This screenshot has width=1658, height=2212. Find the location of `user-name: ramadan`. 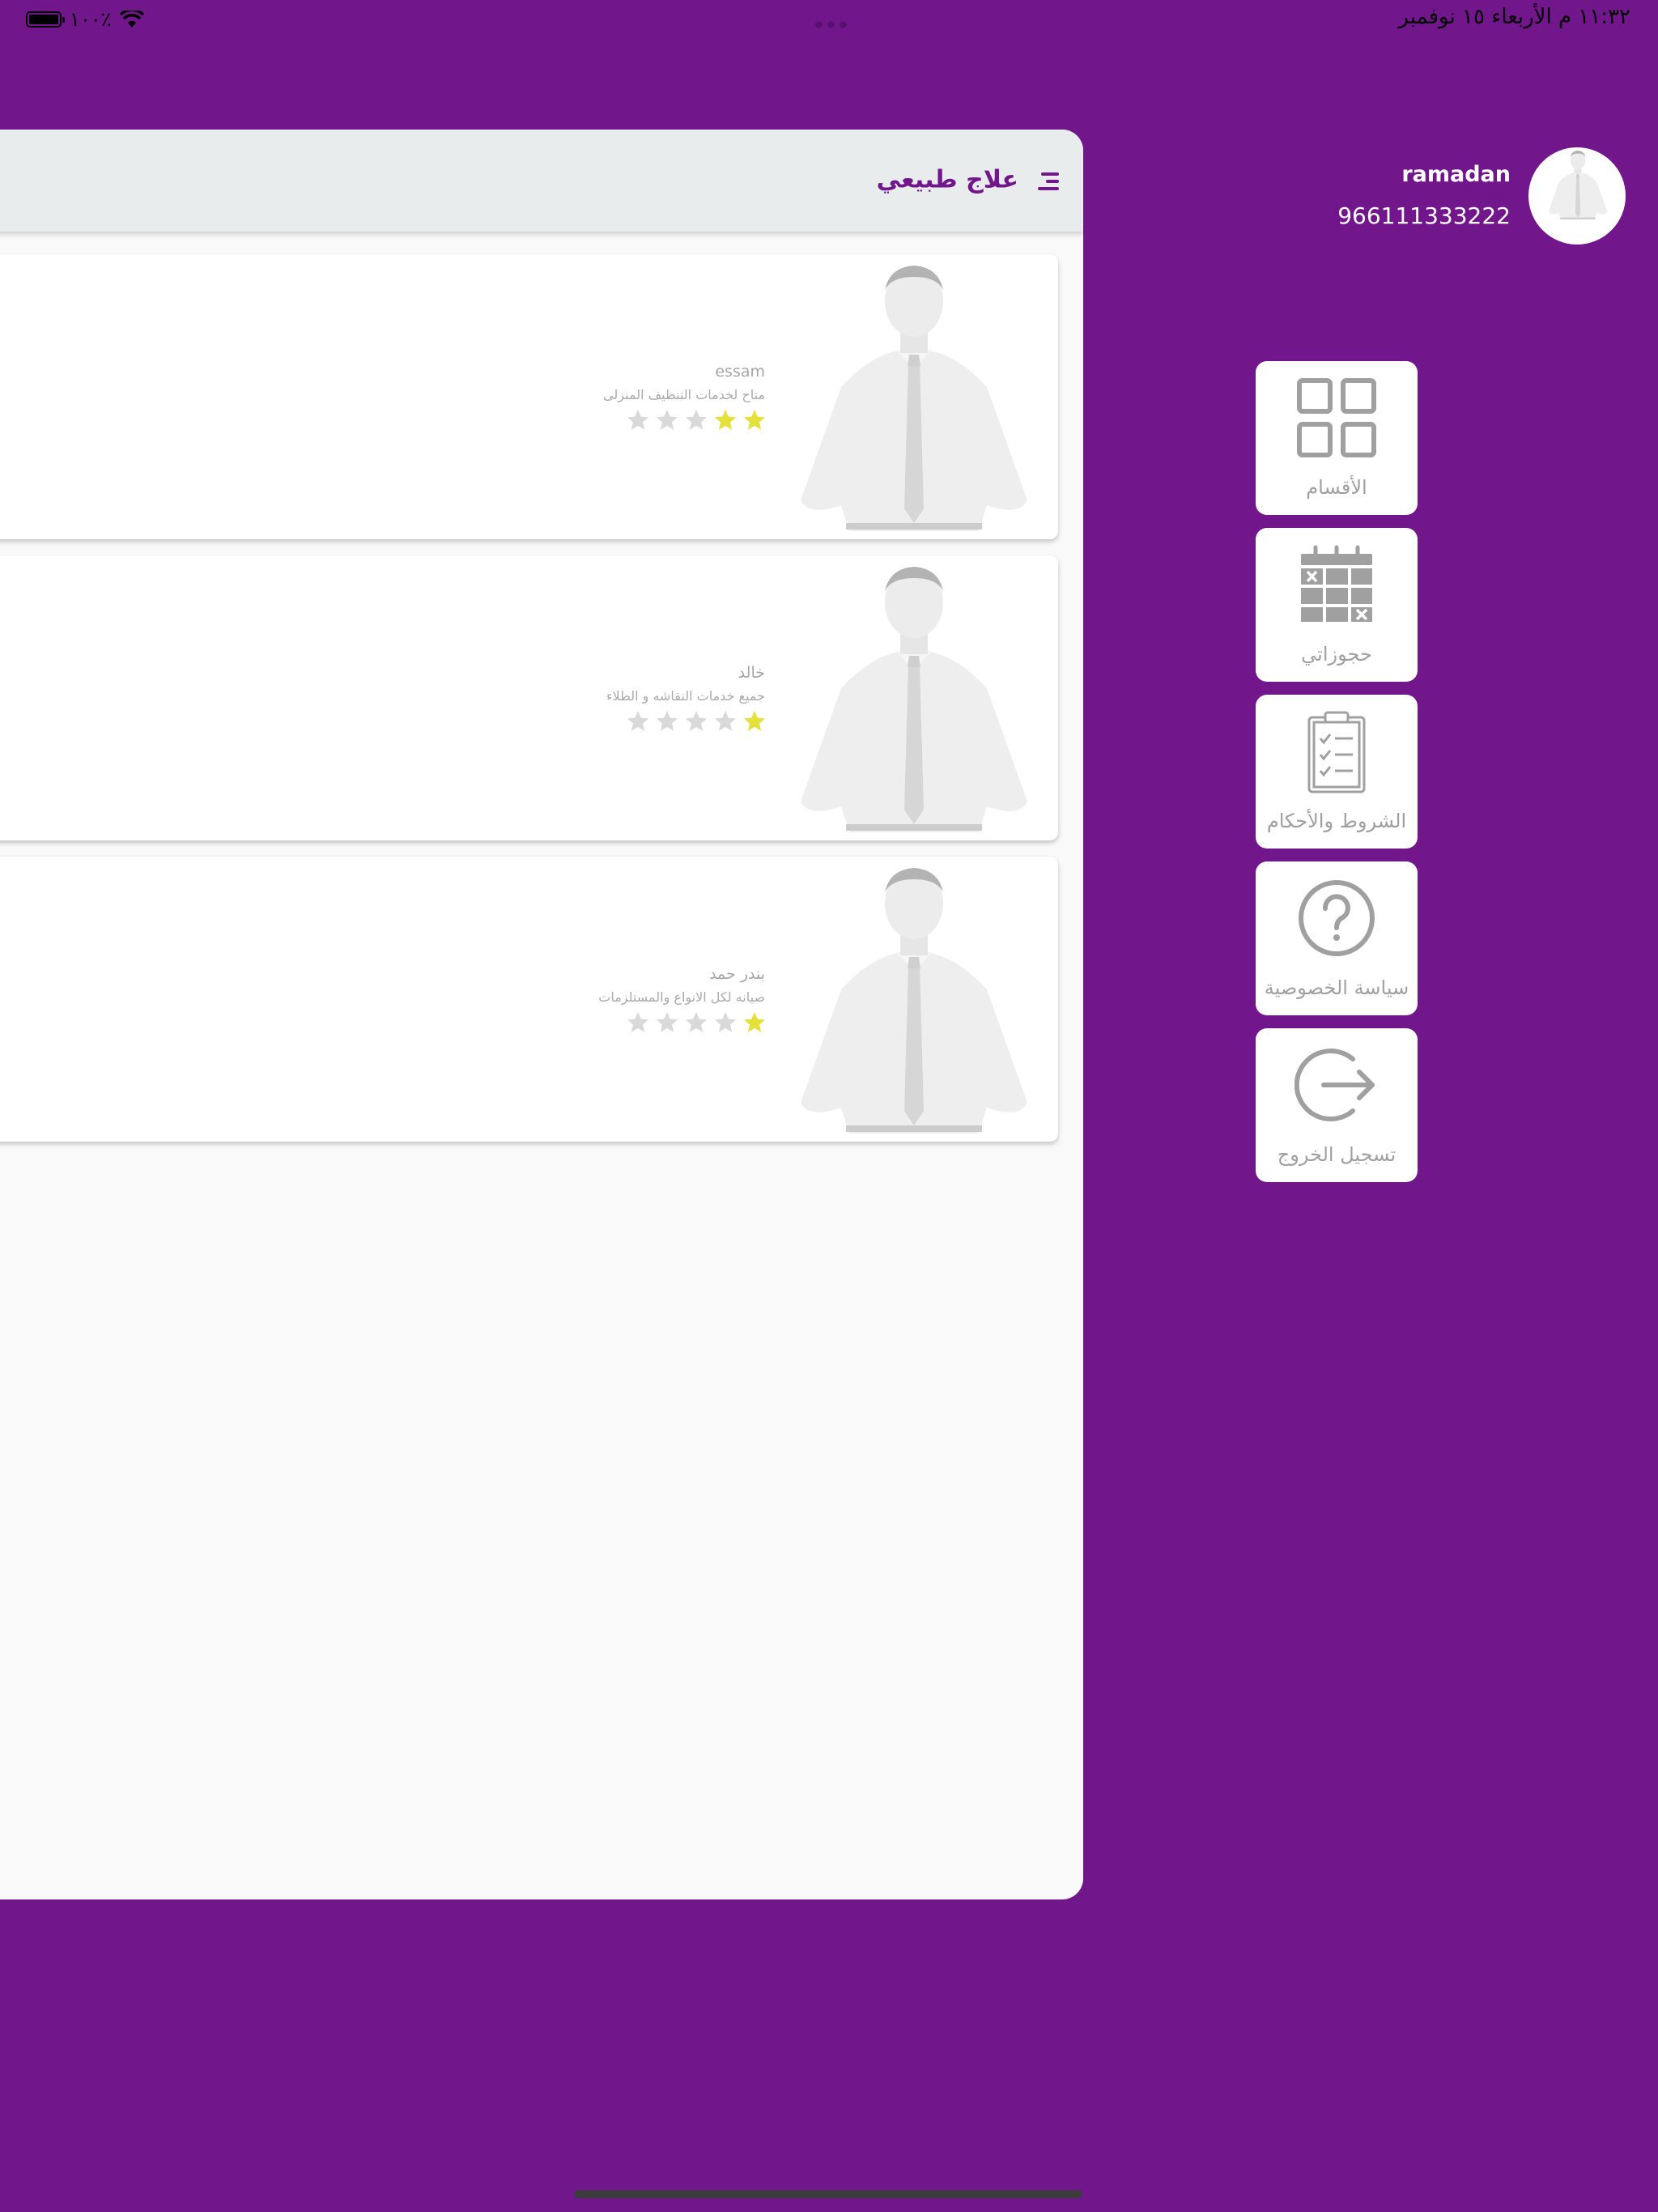

user-name: ramadan is located at coordinates (1456, 175).